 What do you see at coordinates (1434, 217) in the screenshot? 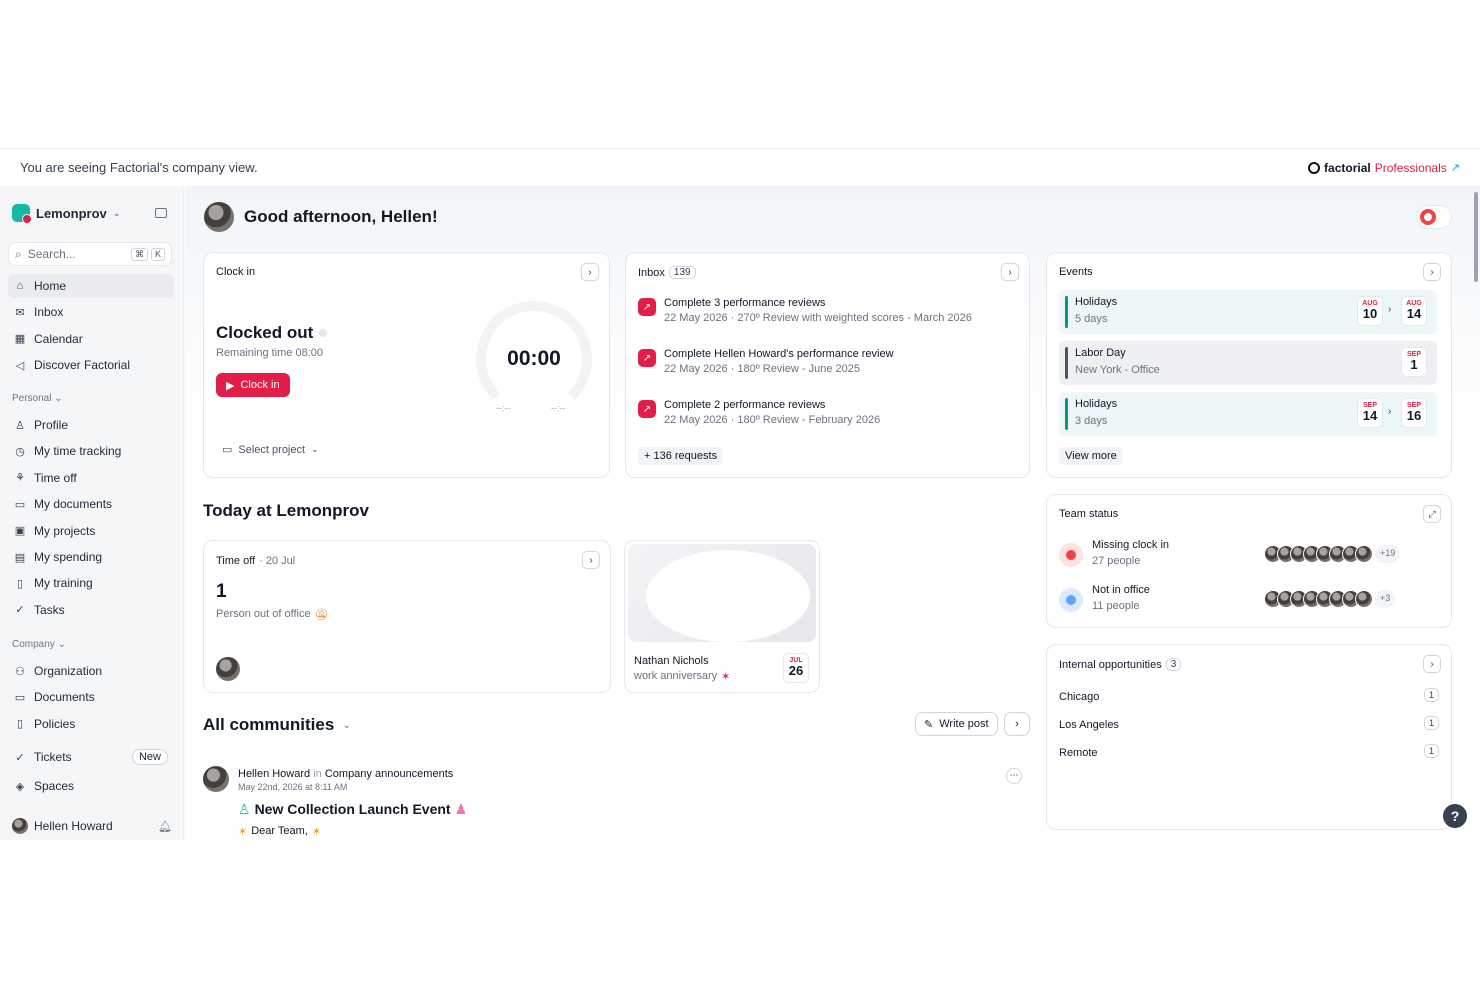
I see `lifebuoy-toggle` at bounding box center [1434, 217].